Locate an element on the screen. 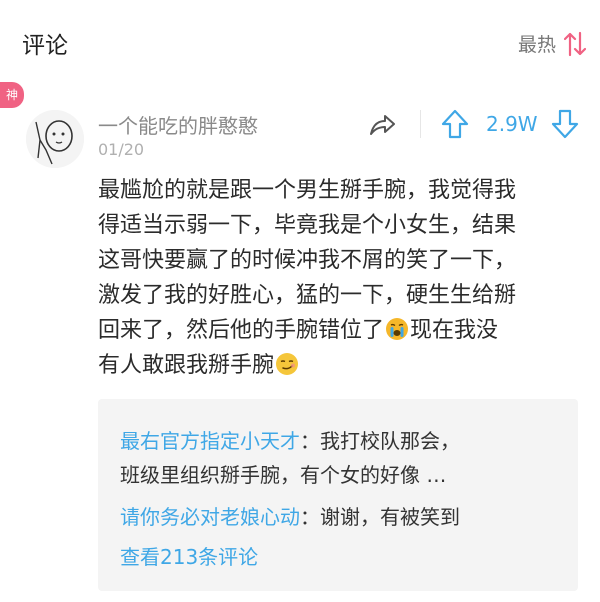 The image size is (600, 602). share-icon is located at coordinates (382, 125).